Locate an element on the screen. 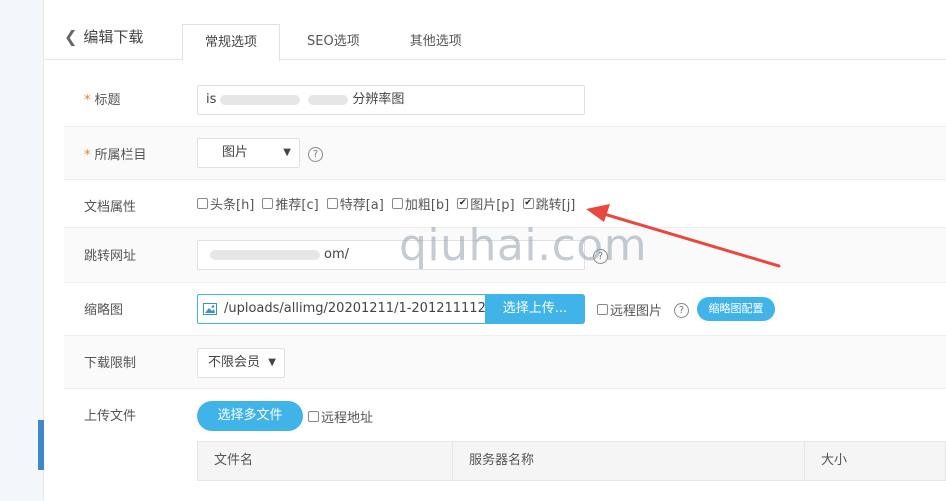  download-limit-label: 下载限制 is located at coordinates (110, 363).